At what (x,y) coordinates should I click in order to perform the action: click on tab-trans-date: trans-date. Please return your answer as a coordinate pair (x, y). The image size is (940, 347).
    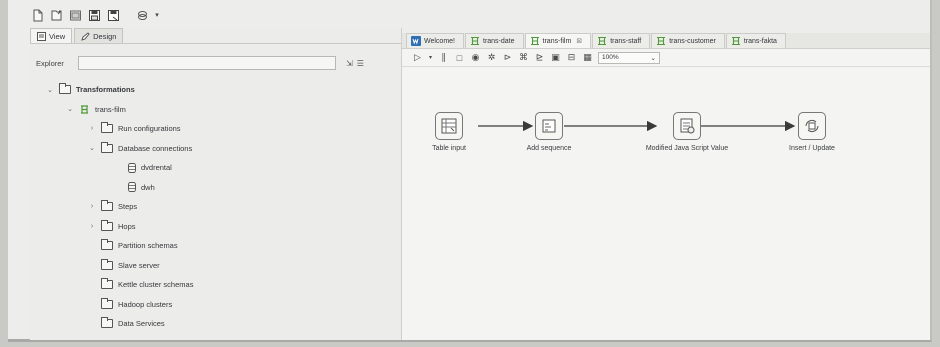
    Looking at the image, I should click on (494, 40).